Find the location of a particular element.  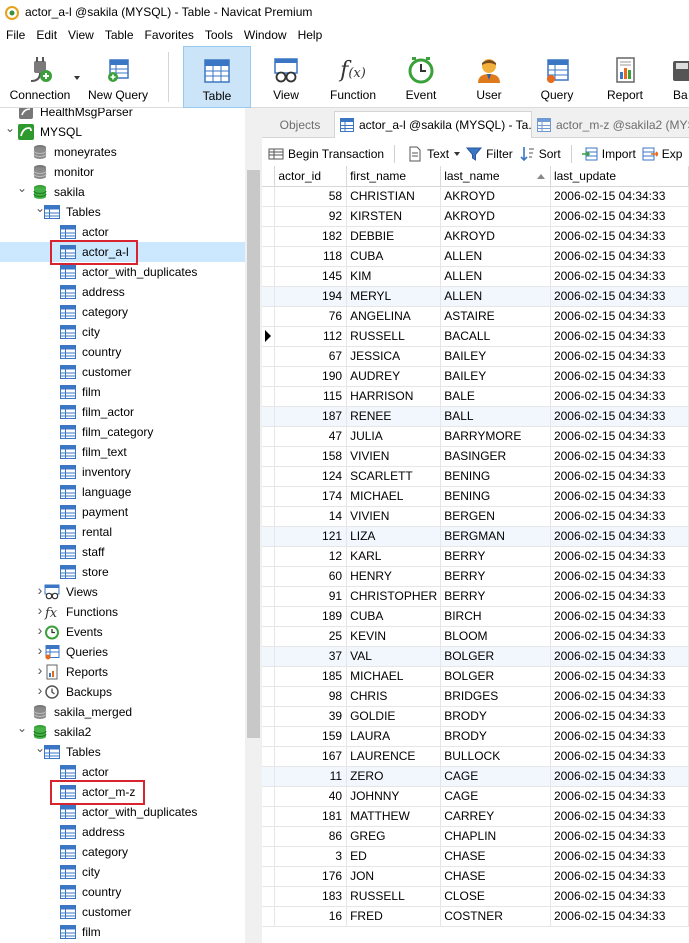

table-row: 124 SCARLETT BENING 2006-02-15 04:34:33 is located at coordinates (475, 476).